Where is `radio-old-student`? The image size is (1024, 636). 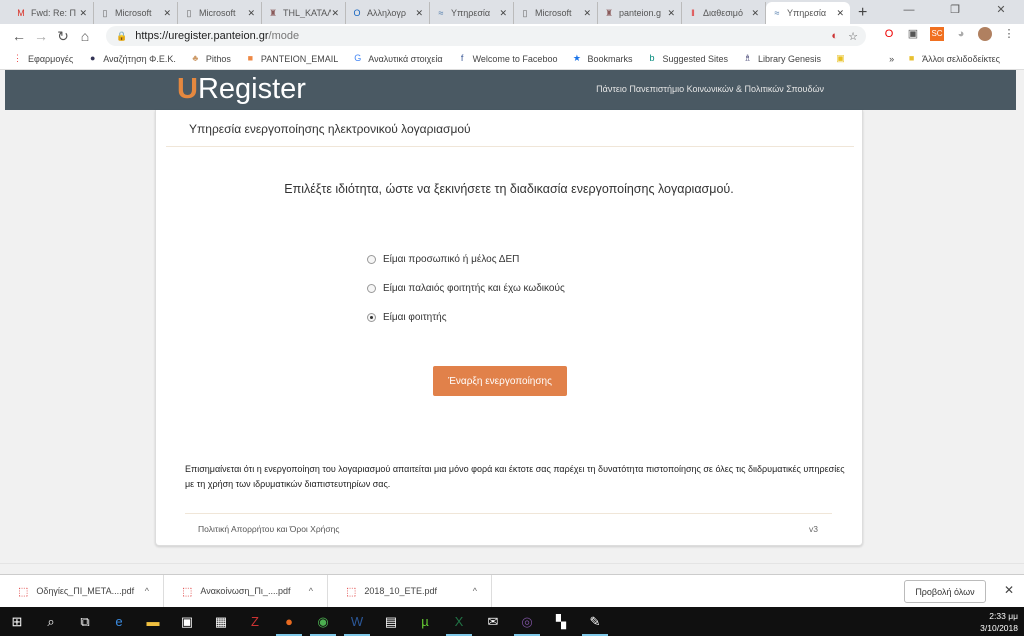 radio-old-student is located at coordinates (371, 288).